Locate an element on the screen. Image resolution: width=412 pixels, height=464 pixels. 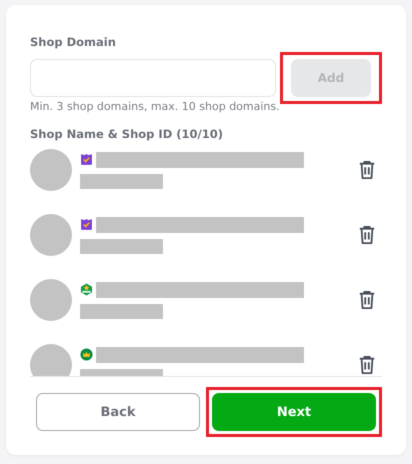
back-button: Back is located at coordinates (118, 412).